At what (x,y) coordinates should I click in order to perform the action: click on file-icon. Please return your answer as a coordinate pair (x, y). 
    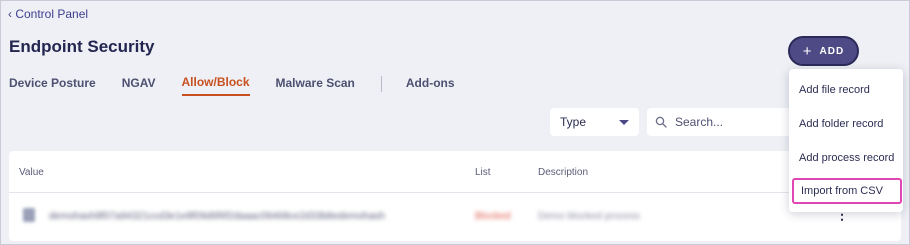
    Looking at the image, I should click on (29, 215).